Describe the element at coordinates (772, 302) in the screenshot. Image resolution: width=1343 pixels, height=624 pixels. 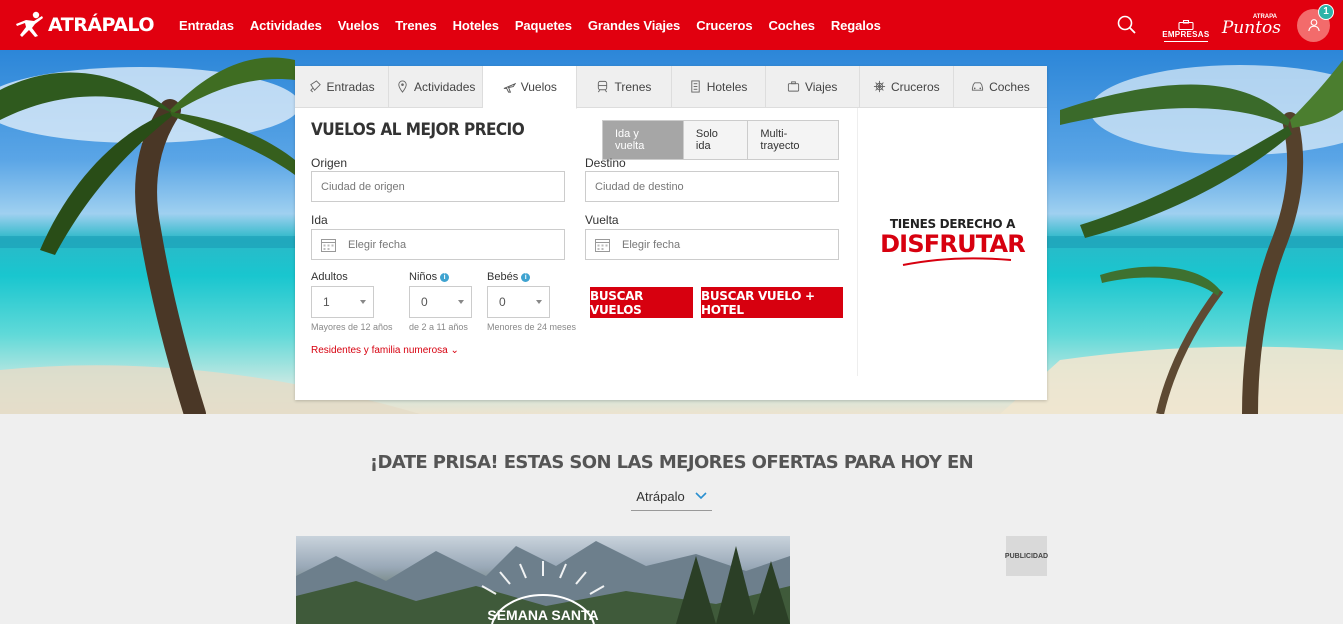
I see `buscar-vuelo-hotel-button: BUSCAR VUELO + HOTEL` at that location.